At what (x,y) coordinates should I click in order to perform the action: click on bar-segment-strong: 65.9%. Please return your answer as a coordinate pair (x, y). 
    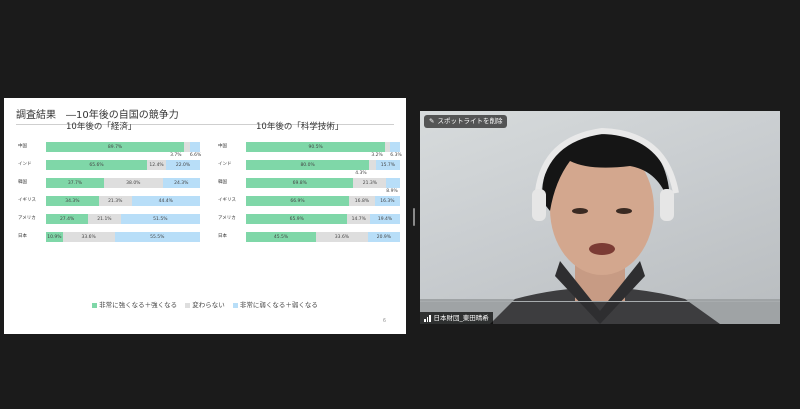
    Looking at the image, I should click on (297, 219).